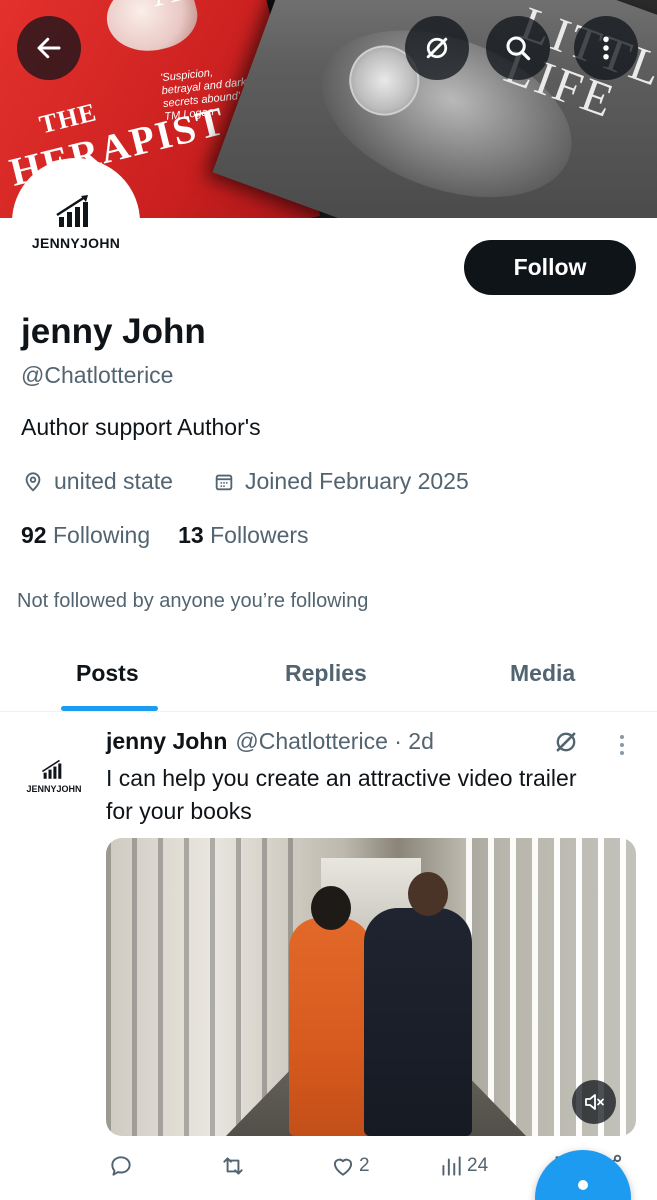 This screenshot has height=1200, width=657. What do you see at coordinates (107, 673) in the screenshot?
I see `tab-posts: Posts` at bounding box center [107, 673].